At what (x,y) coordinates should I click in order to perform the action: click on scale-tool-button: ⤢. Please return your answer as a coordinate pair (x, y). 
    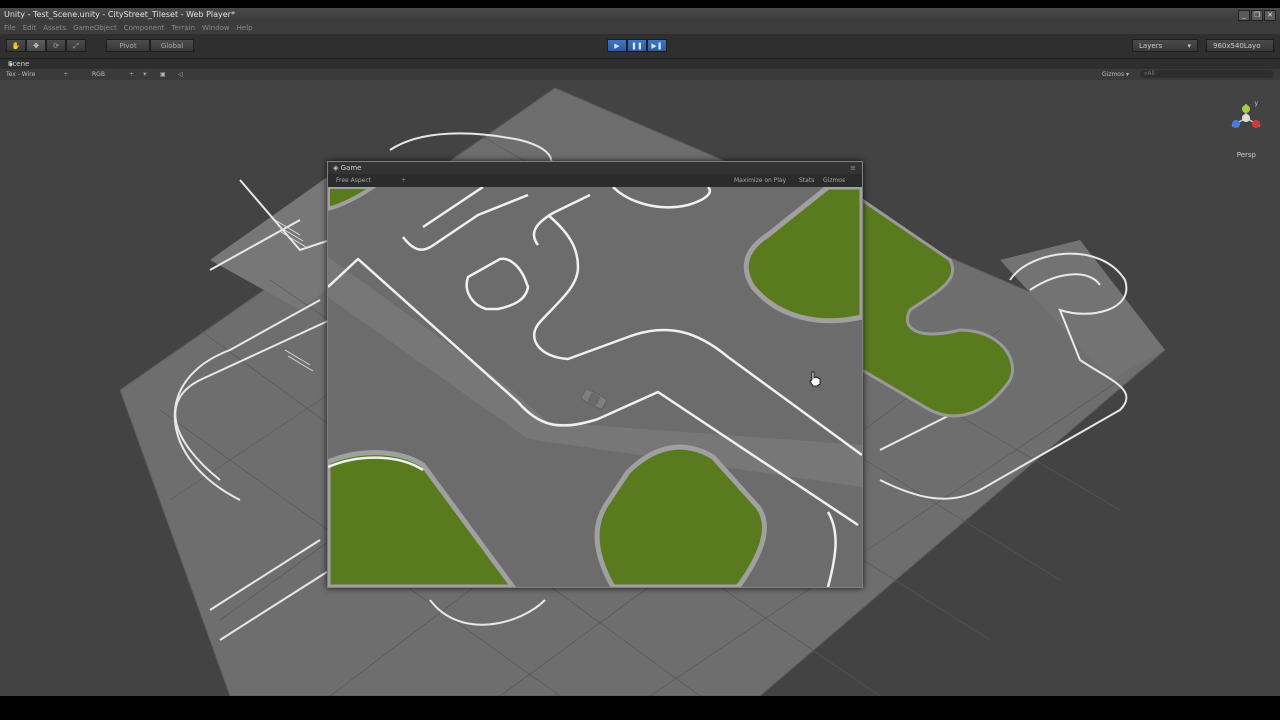
    Looking at the image, I should click on (76, 45).